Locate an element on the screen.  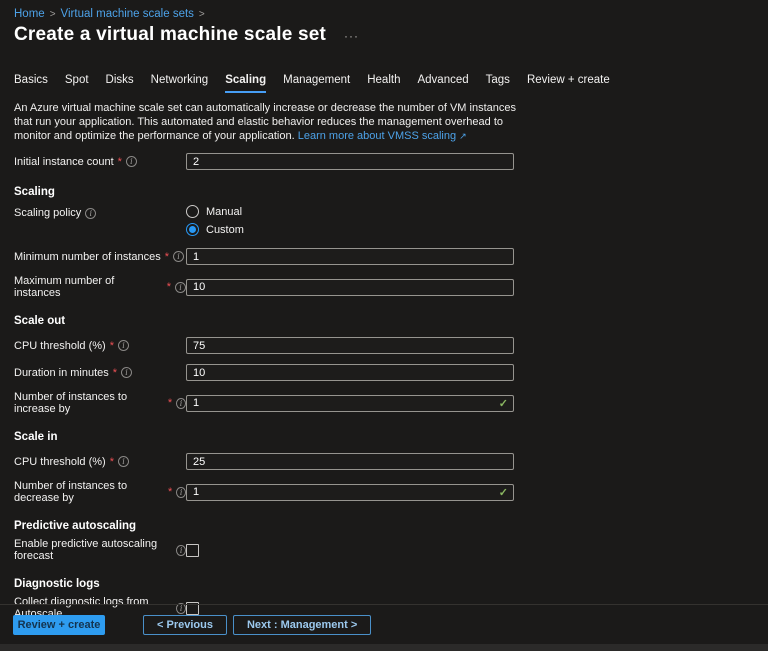
bottom-strip is located at coordinates (384, 647).